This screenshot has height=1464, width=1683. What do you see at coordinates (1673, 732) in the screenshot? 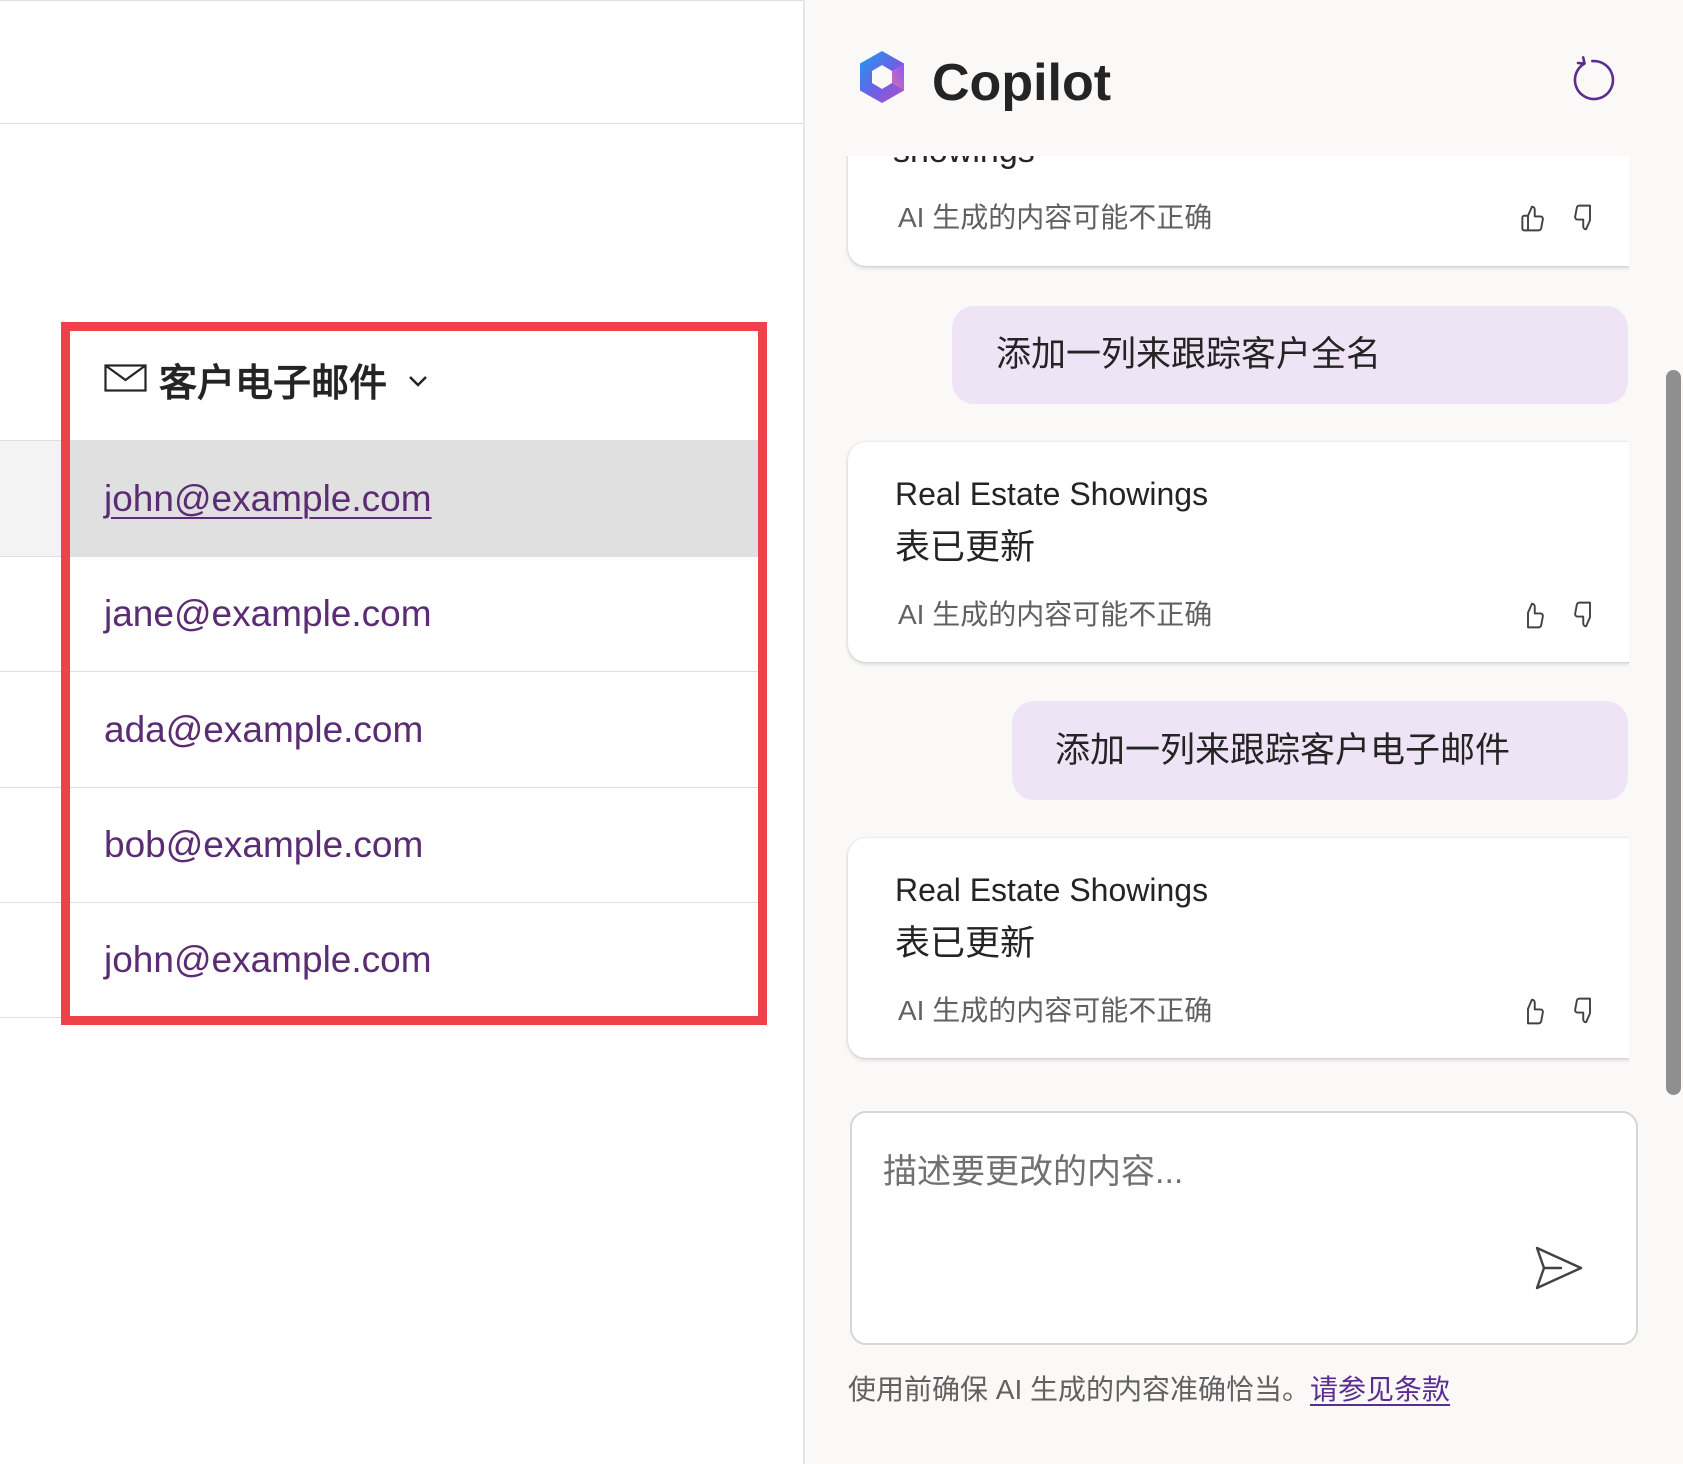
I see `chat-scrollbar` at bounding box center [1673, 732].